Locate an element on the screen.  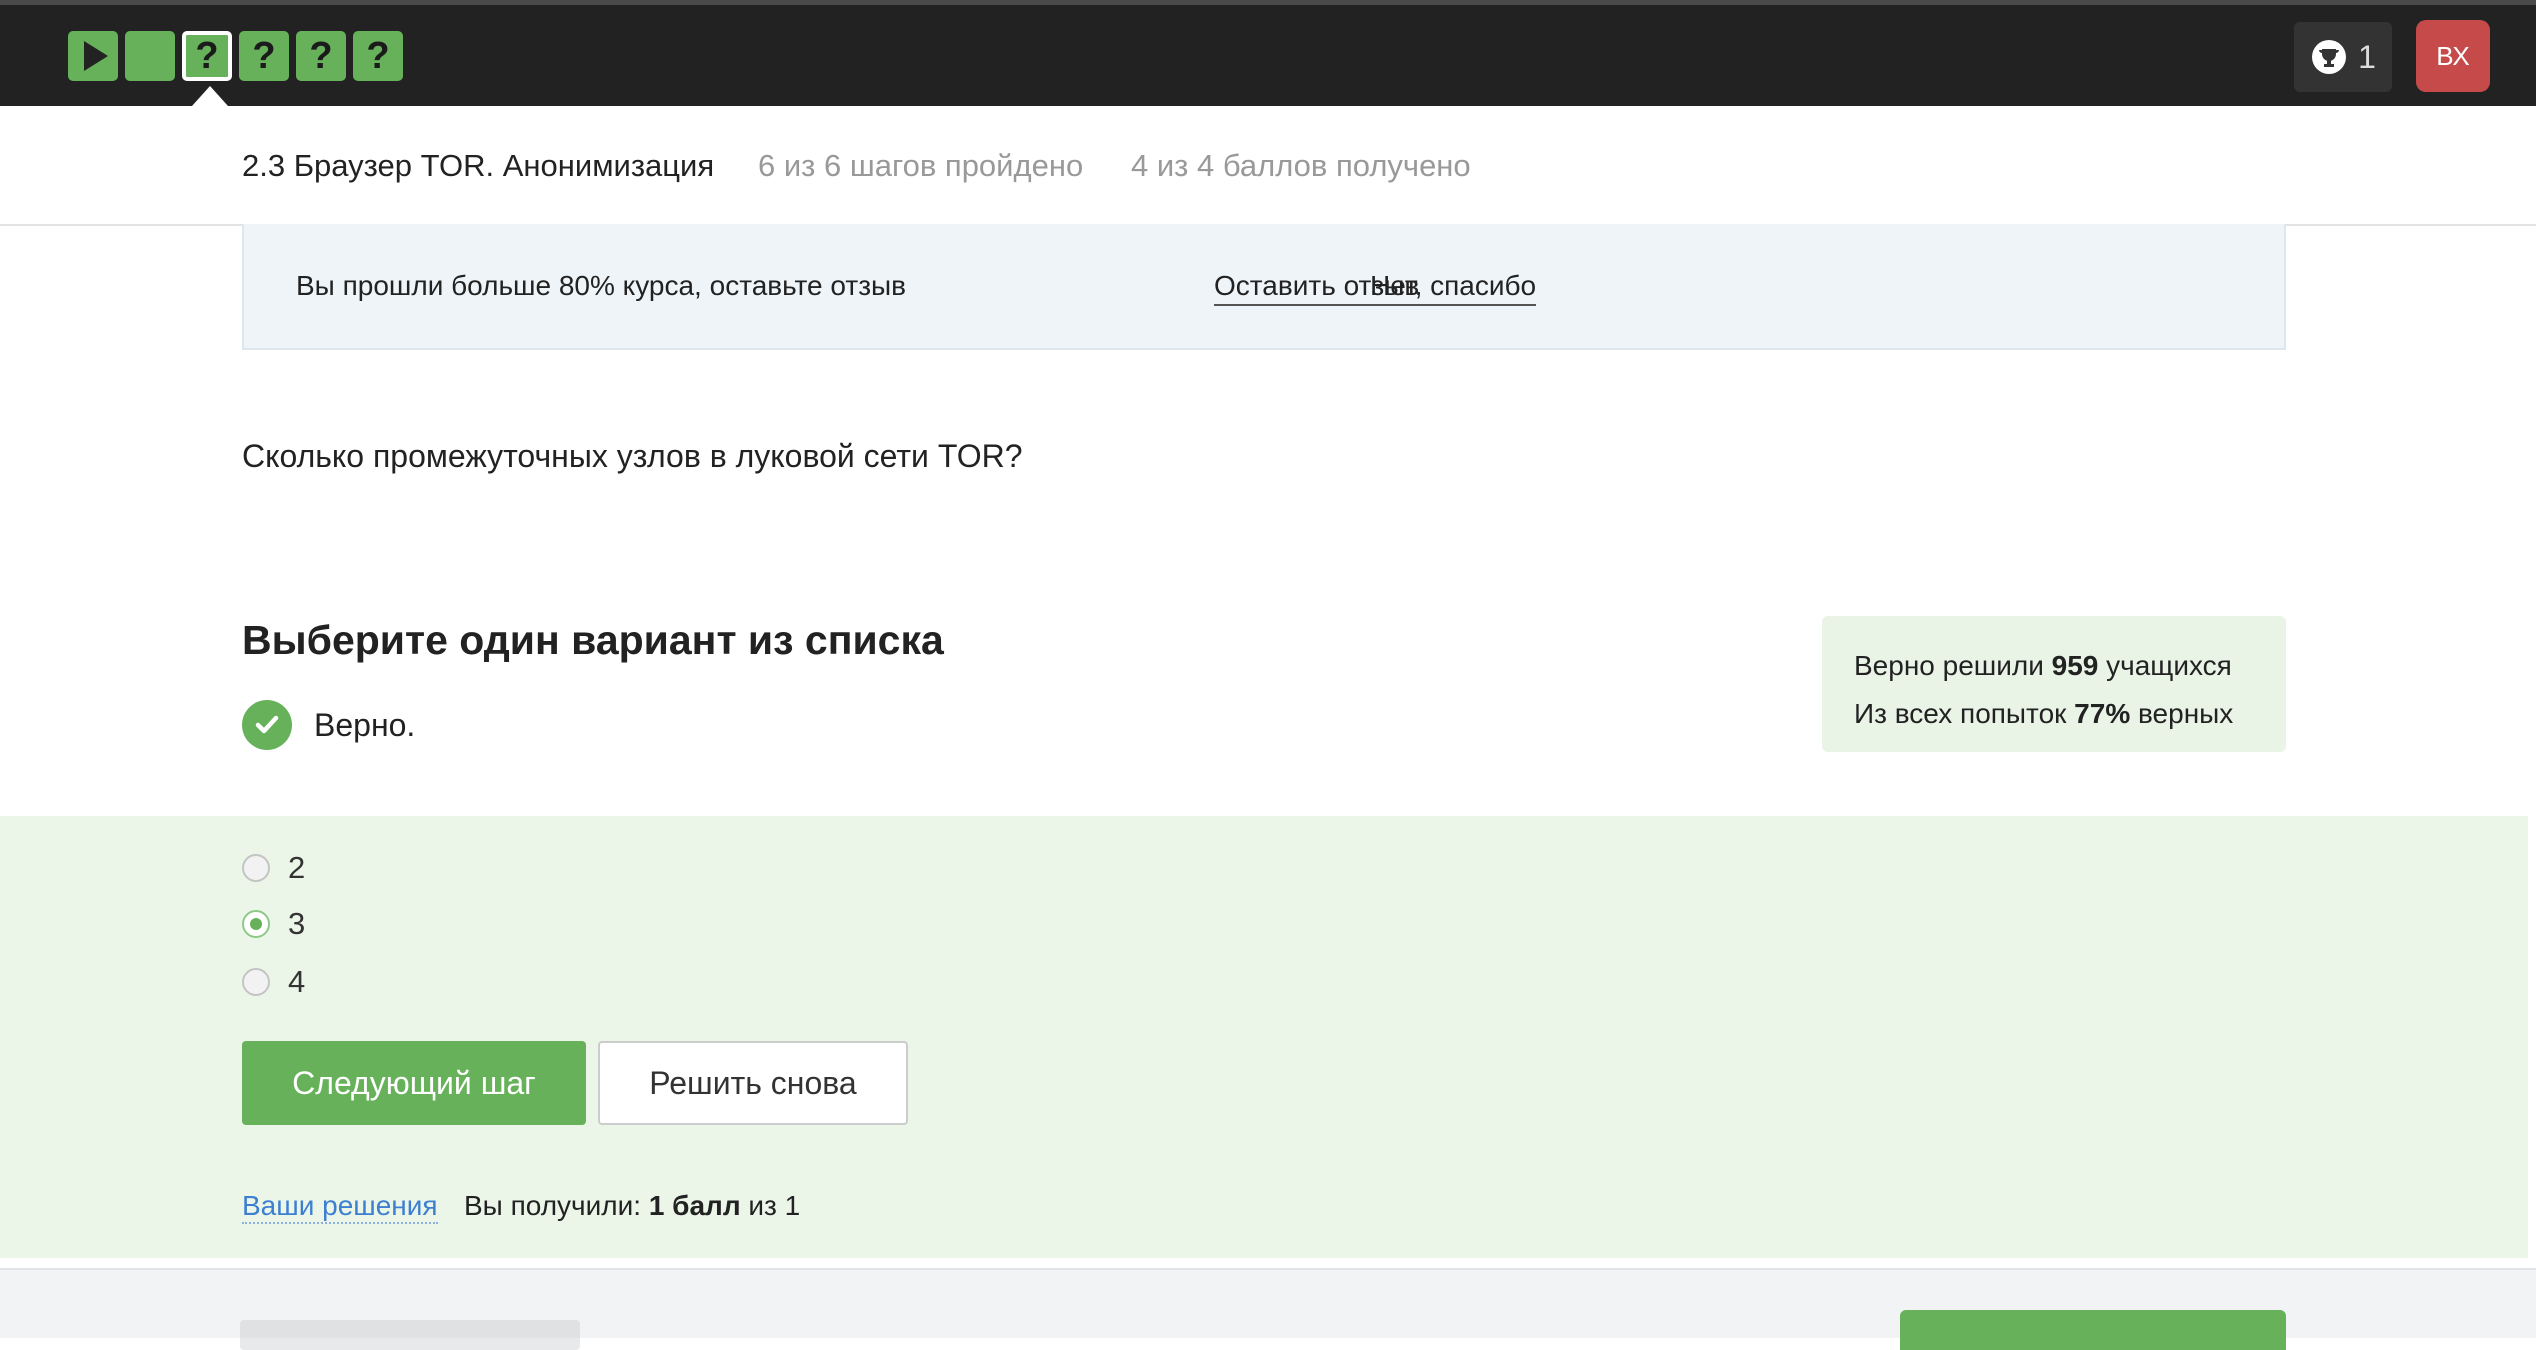
footer-green-button is located at coordinates (2093, 1330).